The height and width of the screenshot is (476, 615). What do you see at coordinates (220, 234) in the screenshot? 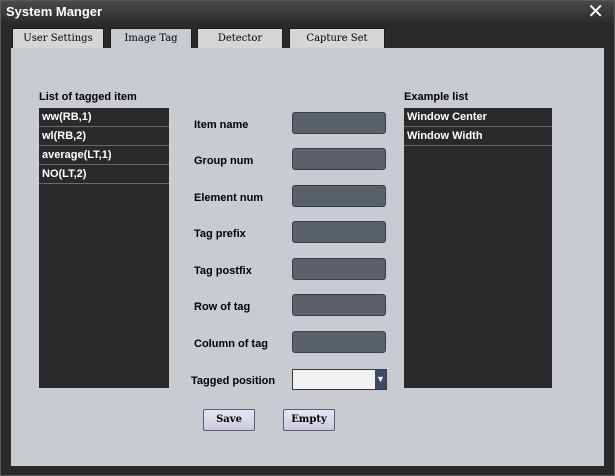
I see `tag-prefix-label: Tag prefix` at bounding box center [220, 234].